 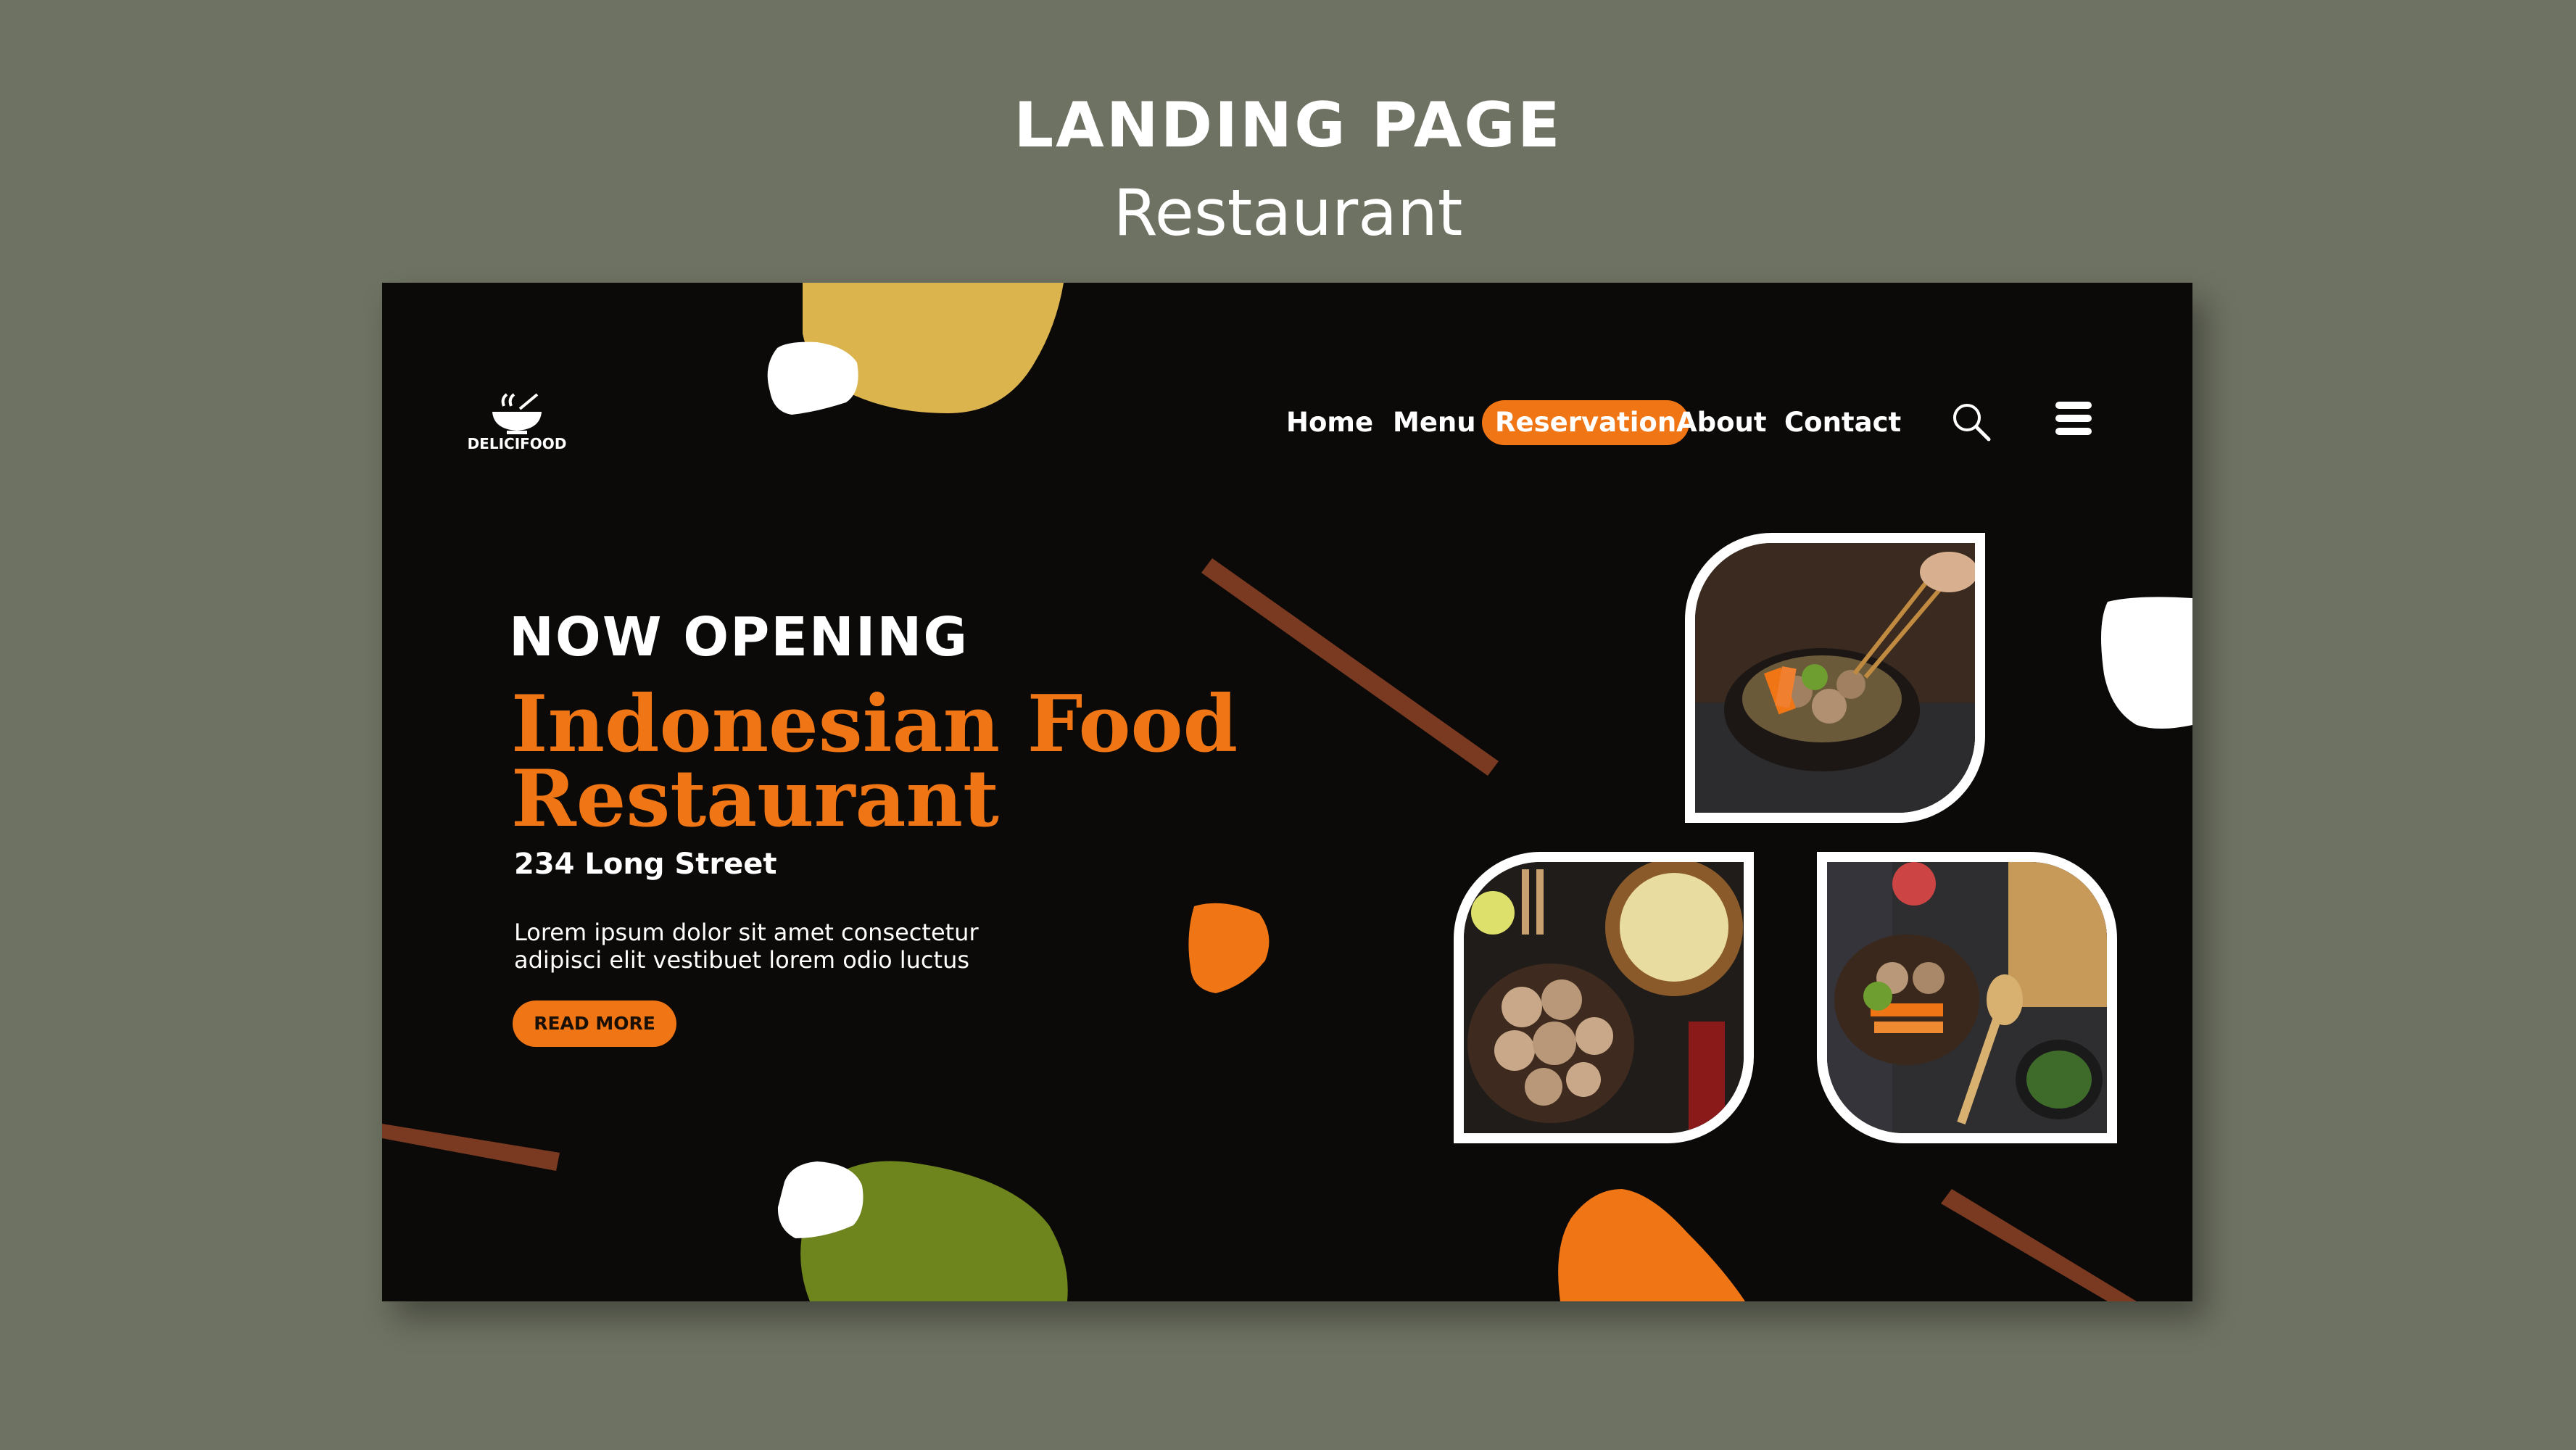 What do you see at coordinates (1329, 423) in the screenshot?
I see `nav-home: Home` at bounding box center [1329, 423].